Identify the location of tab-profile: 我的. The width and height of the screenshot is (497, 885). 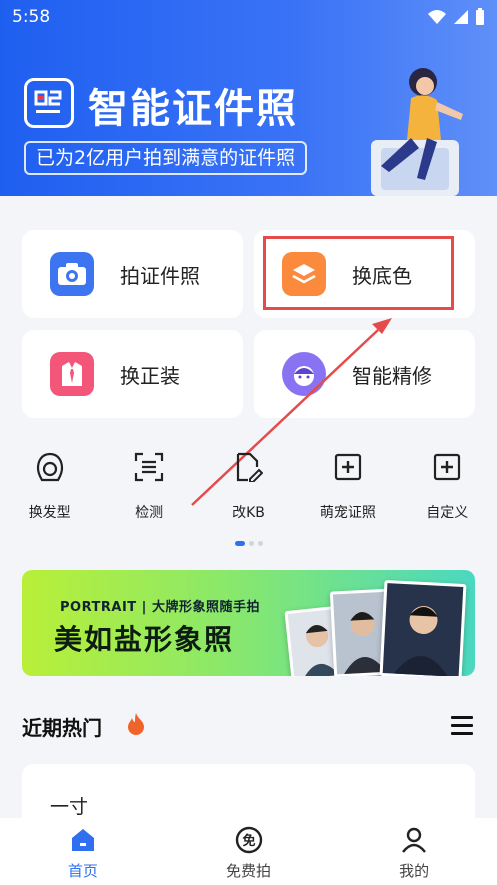
(414, 851).